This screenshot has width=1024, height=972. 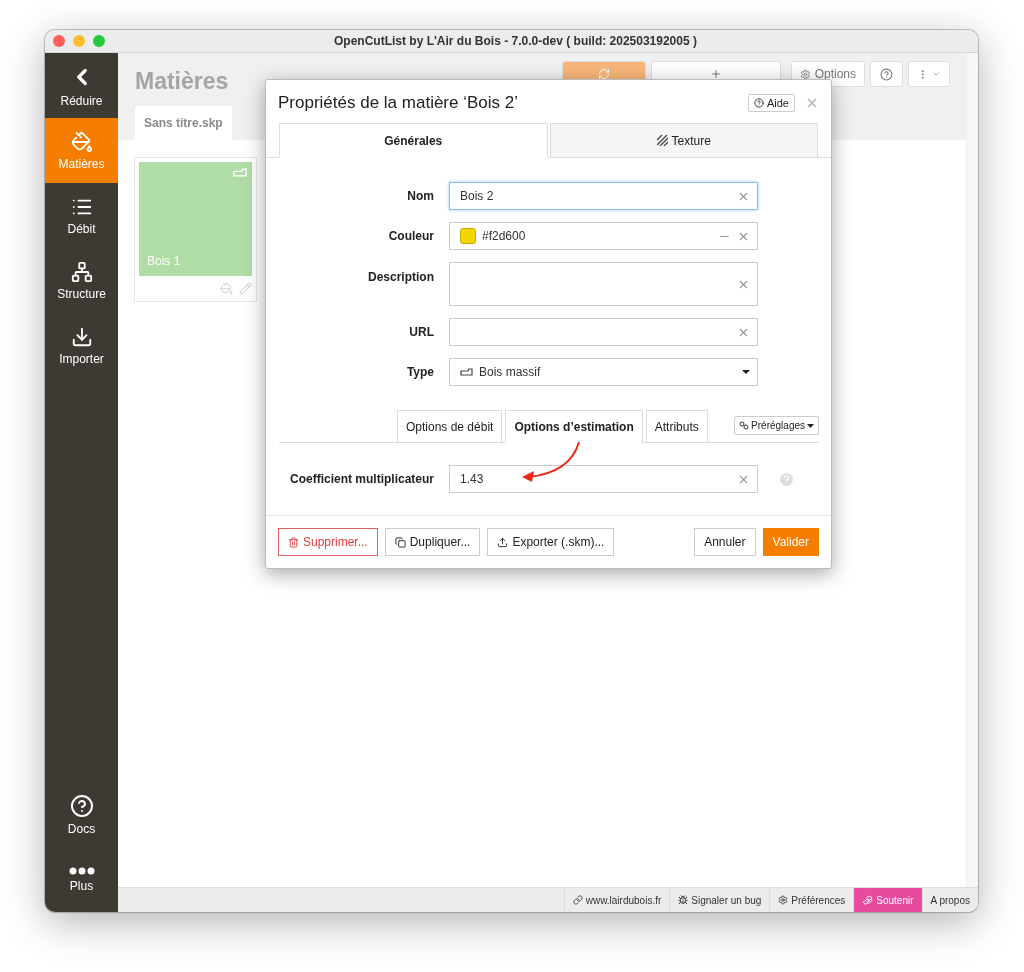 What do you see at coordinates (603, 236) in the screenshot?
I see `color-field: #f2d600` at bounding box center [603, 236].